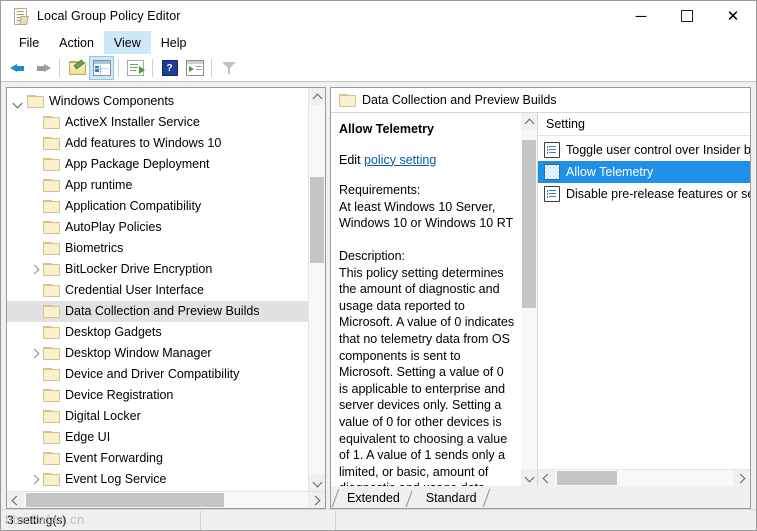 Image resolution: width=757 pixels, height=531 pixels. I want to click on tree-scroll-left-button, so click(15, 500).